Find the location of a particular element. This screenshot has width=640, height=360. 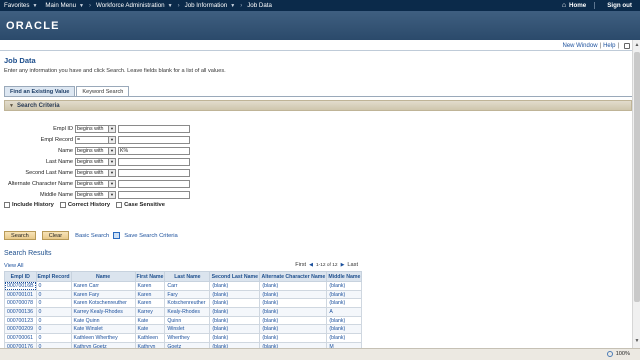

home-link: ⌂ Home is located at coordinates (574, 5).